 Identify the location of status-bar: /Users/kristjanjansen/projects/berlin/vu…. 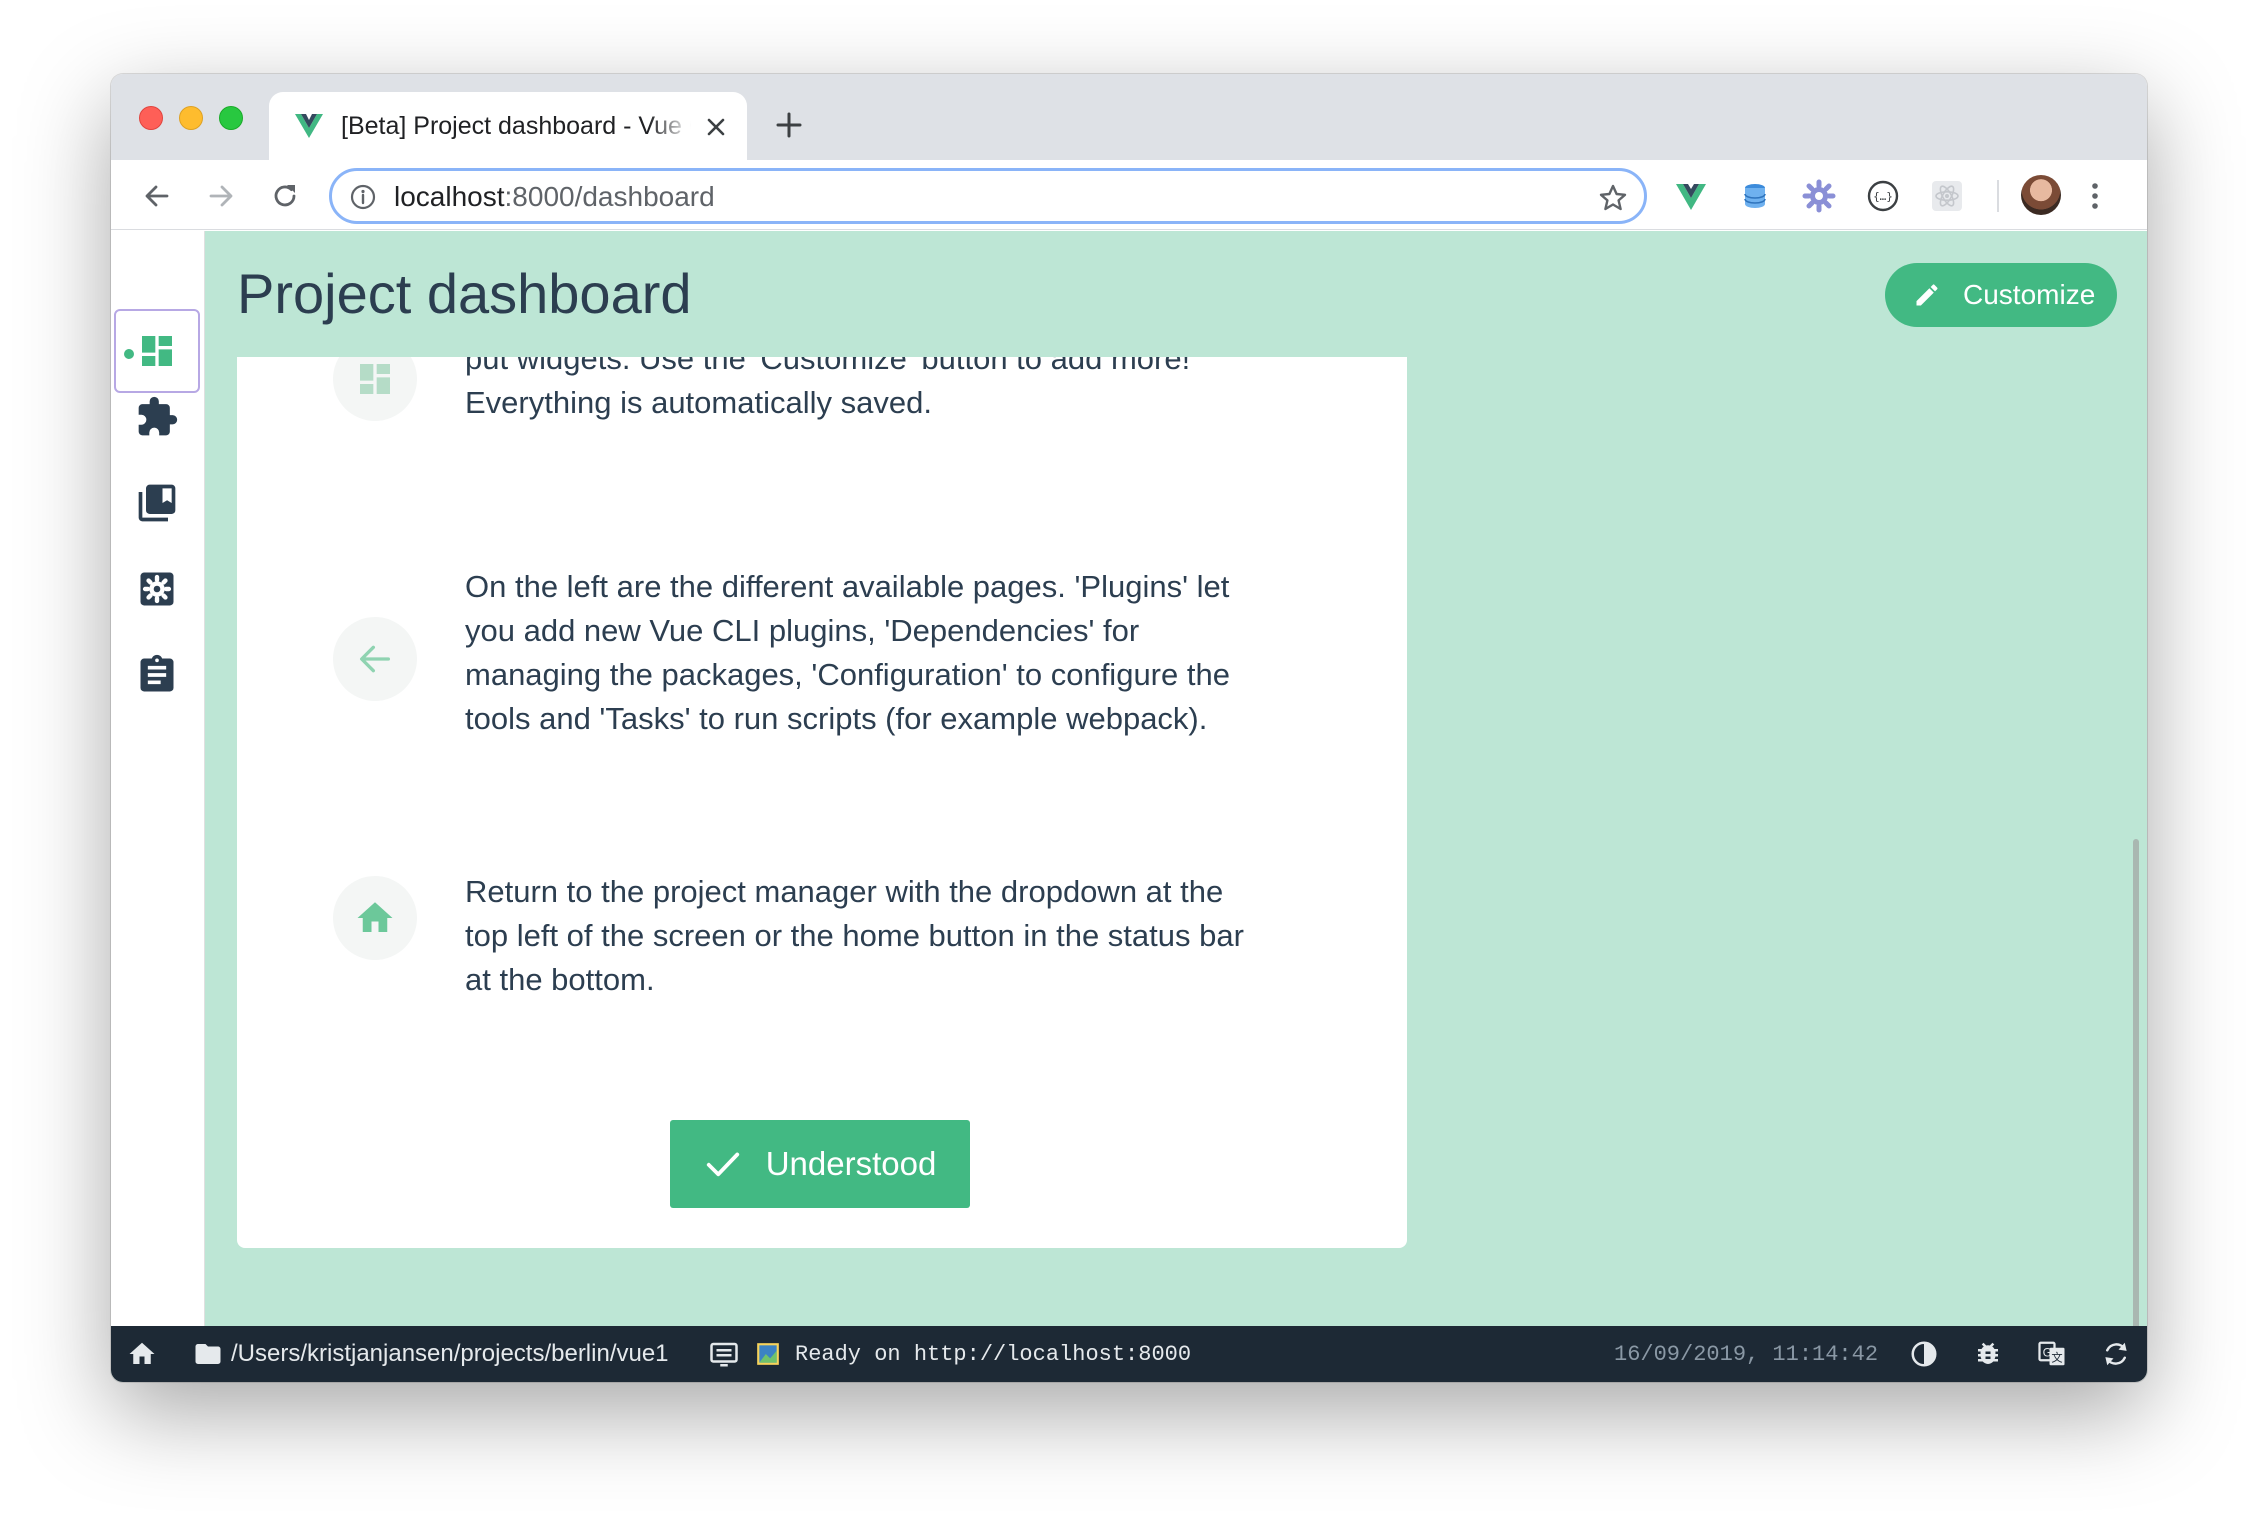
(1129, 1354).